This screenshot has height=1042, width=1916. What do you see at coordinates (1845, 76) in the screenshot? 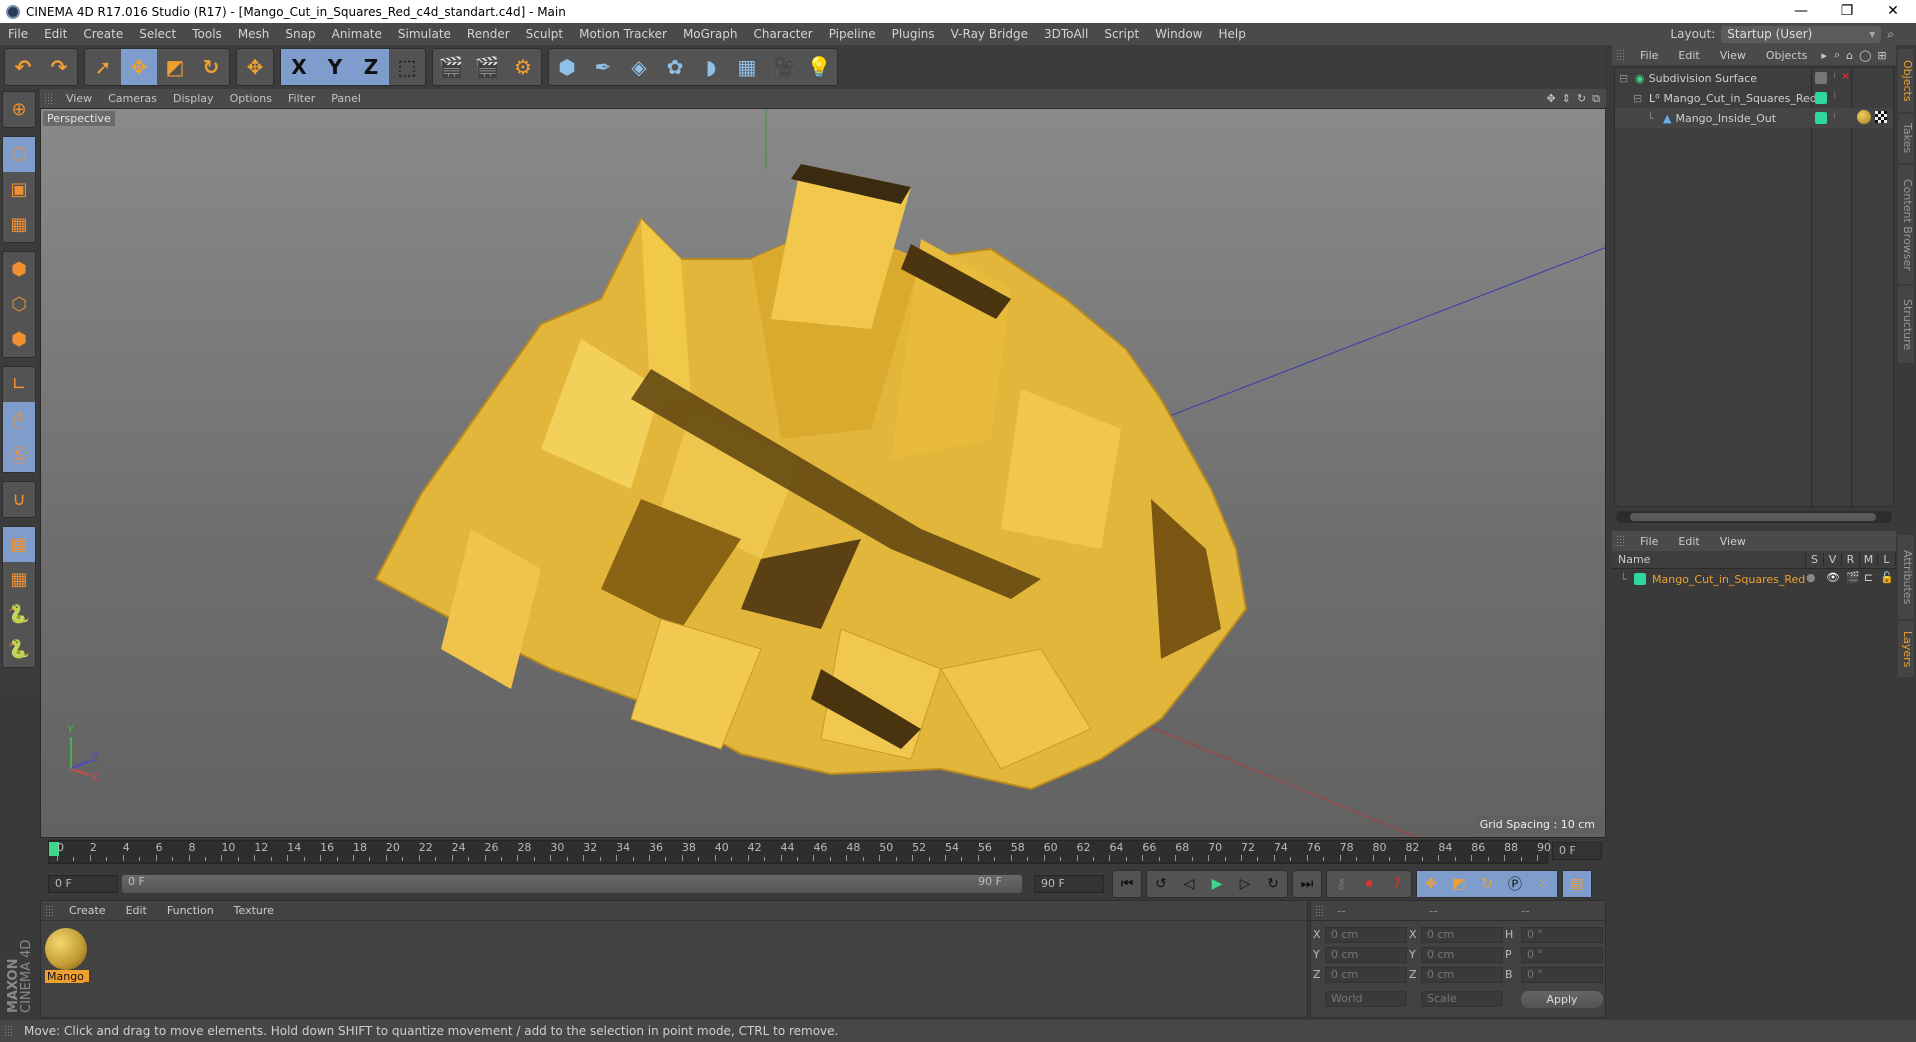
I see `deactivate-x-icon: ✕` at bounding box center [1845, 76].